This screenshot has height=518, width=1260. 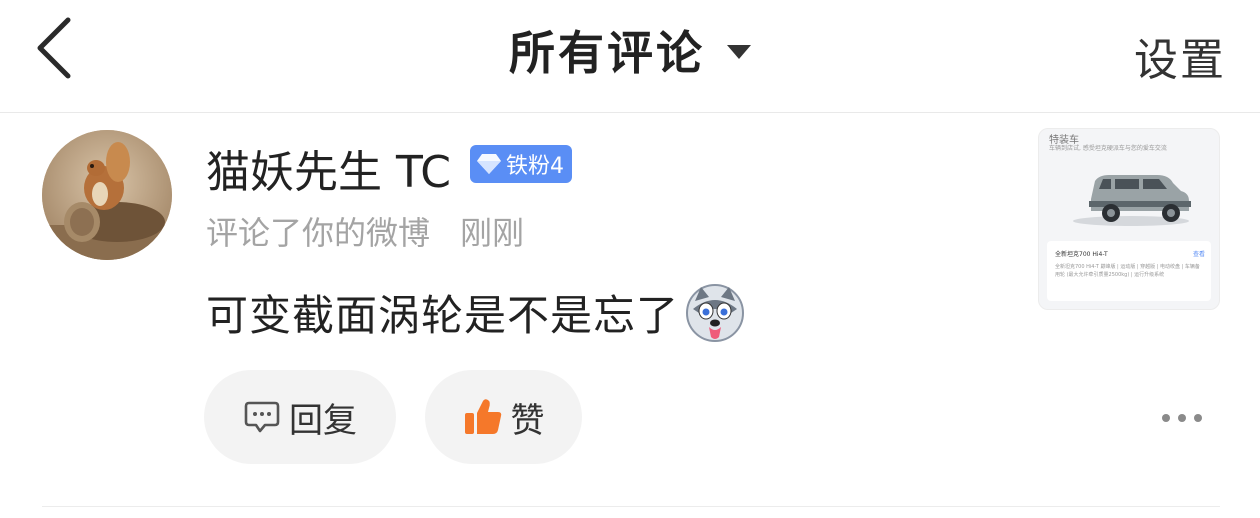 What do you see at coordinates (607, 53) in the screenshot?
I see `page-title: 所有评论` at bounding box center [607, 53].